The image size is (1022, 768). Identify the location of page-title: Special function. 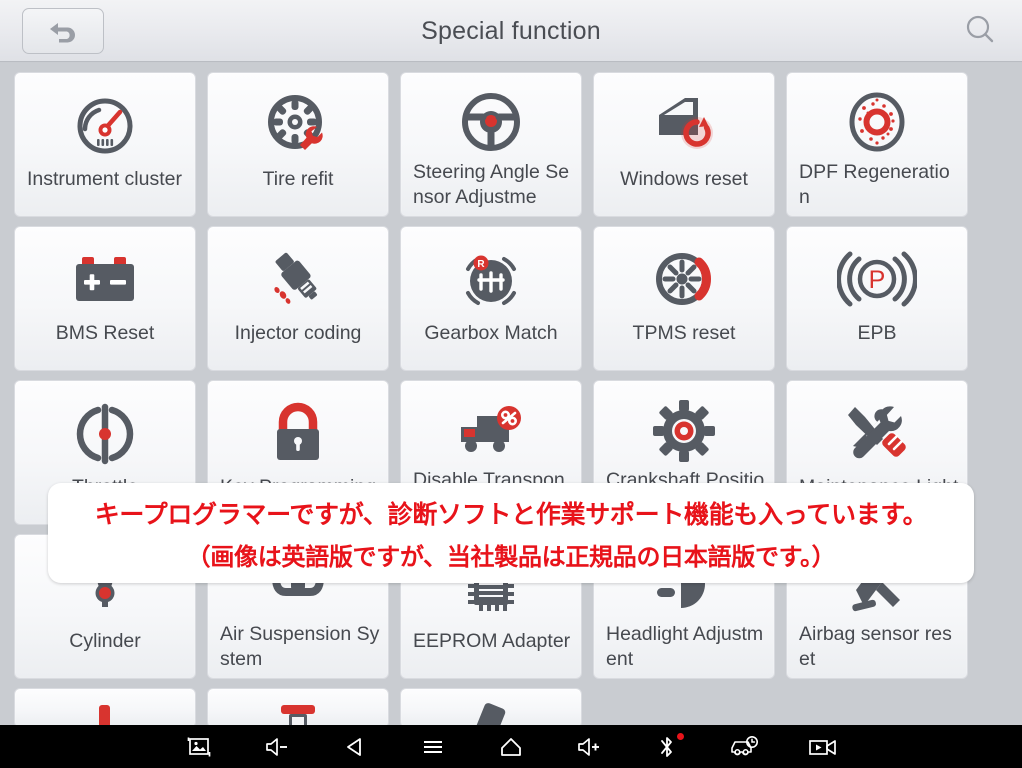
(511, 30).